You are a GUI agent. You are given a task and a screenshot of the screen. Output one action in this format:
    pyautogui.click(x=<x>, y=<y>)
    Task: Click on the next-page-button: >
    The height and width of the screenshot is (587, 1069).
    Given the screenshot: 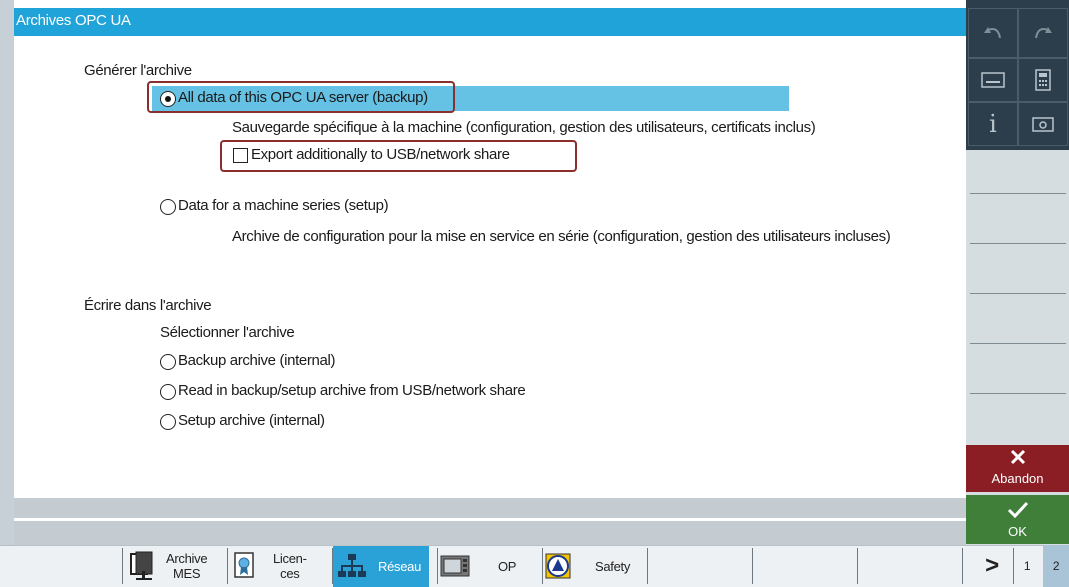 What is the action you would take?
    pyautogui.click(x=992, y=566)
    